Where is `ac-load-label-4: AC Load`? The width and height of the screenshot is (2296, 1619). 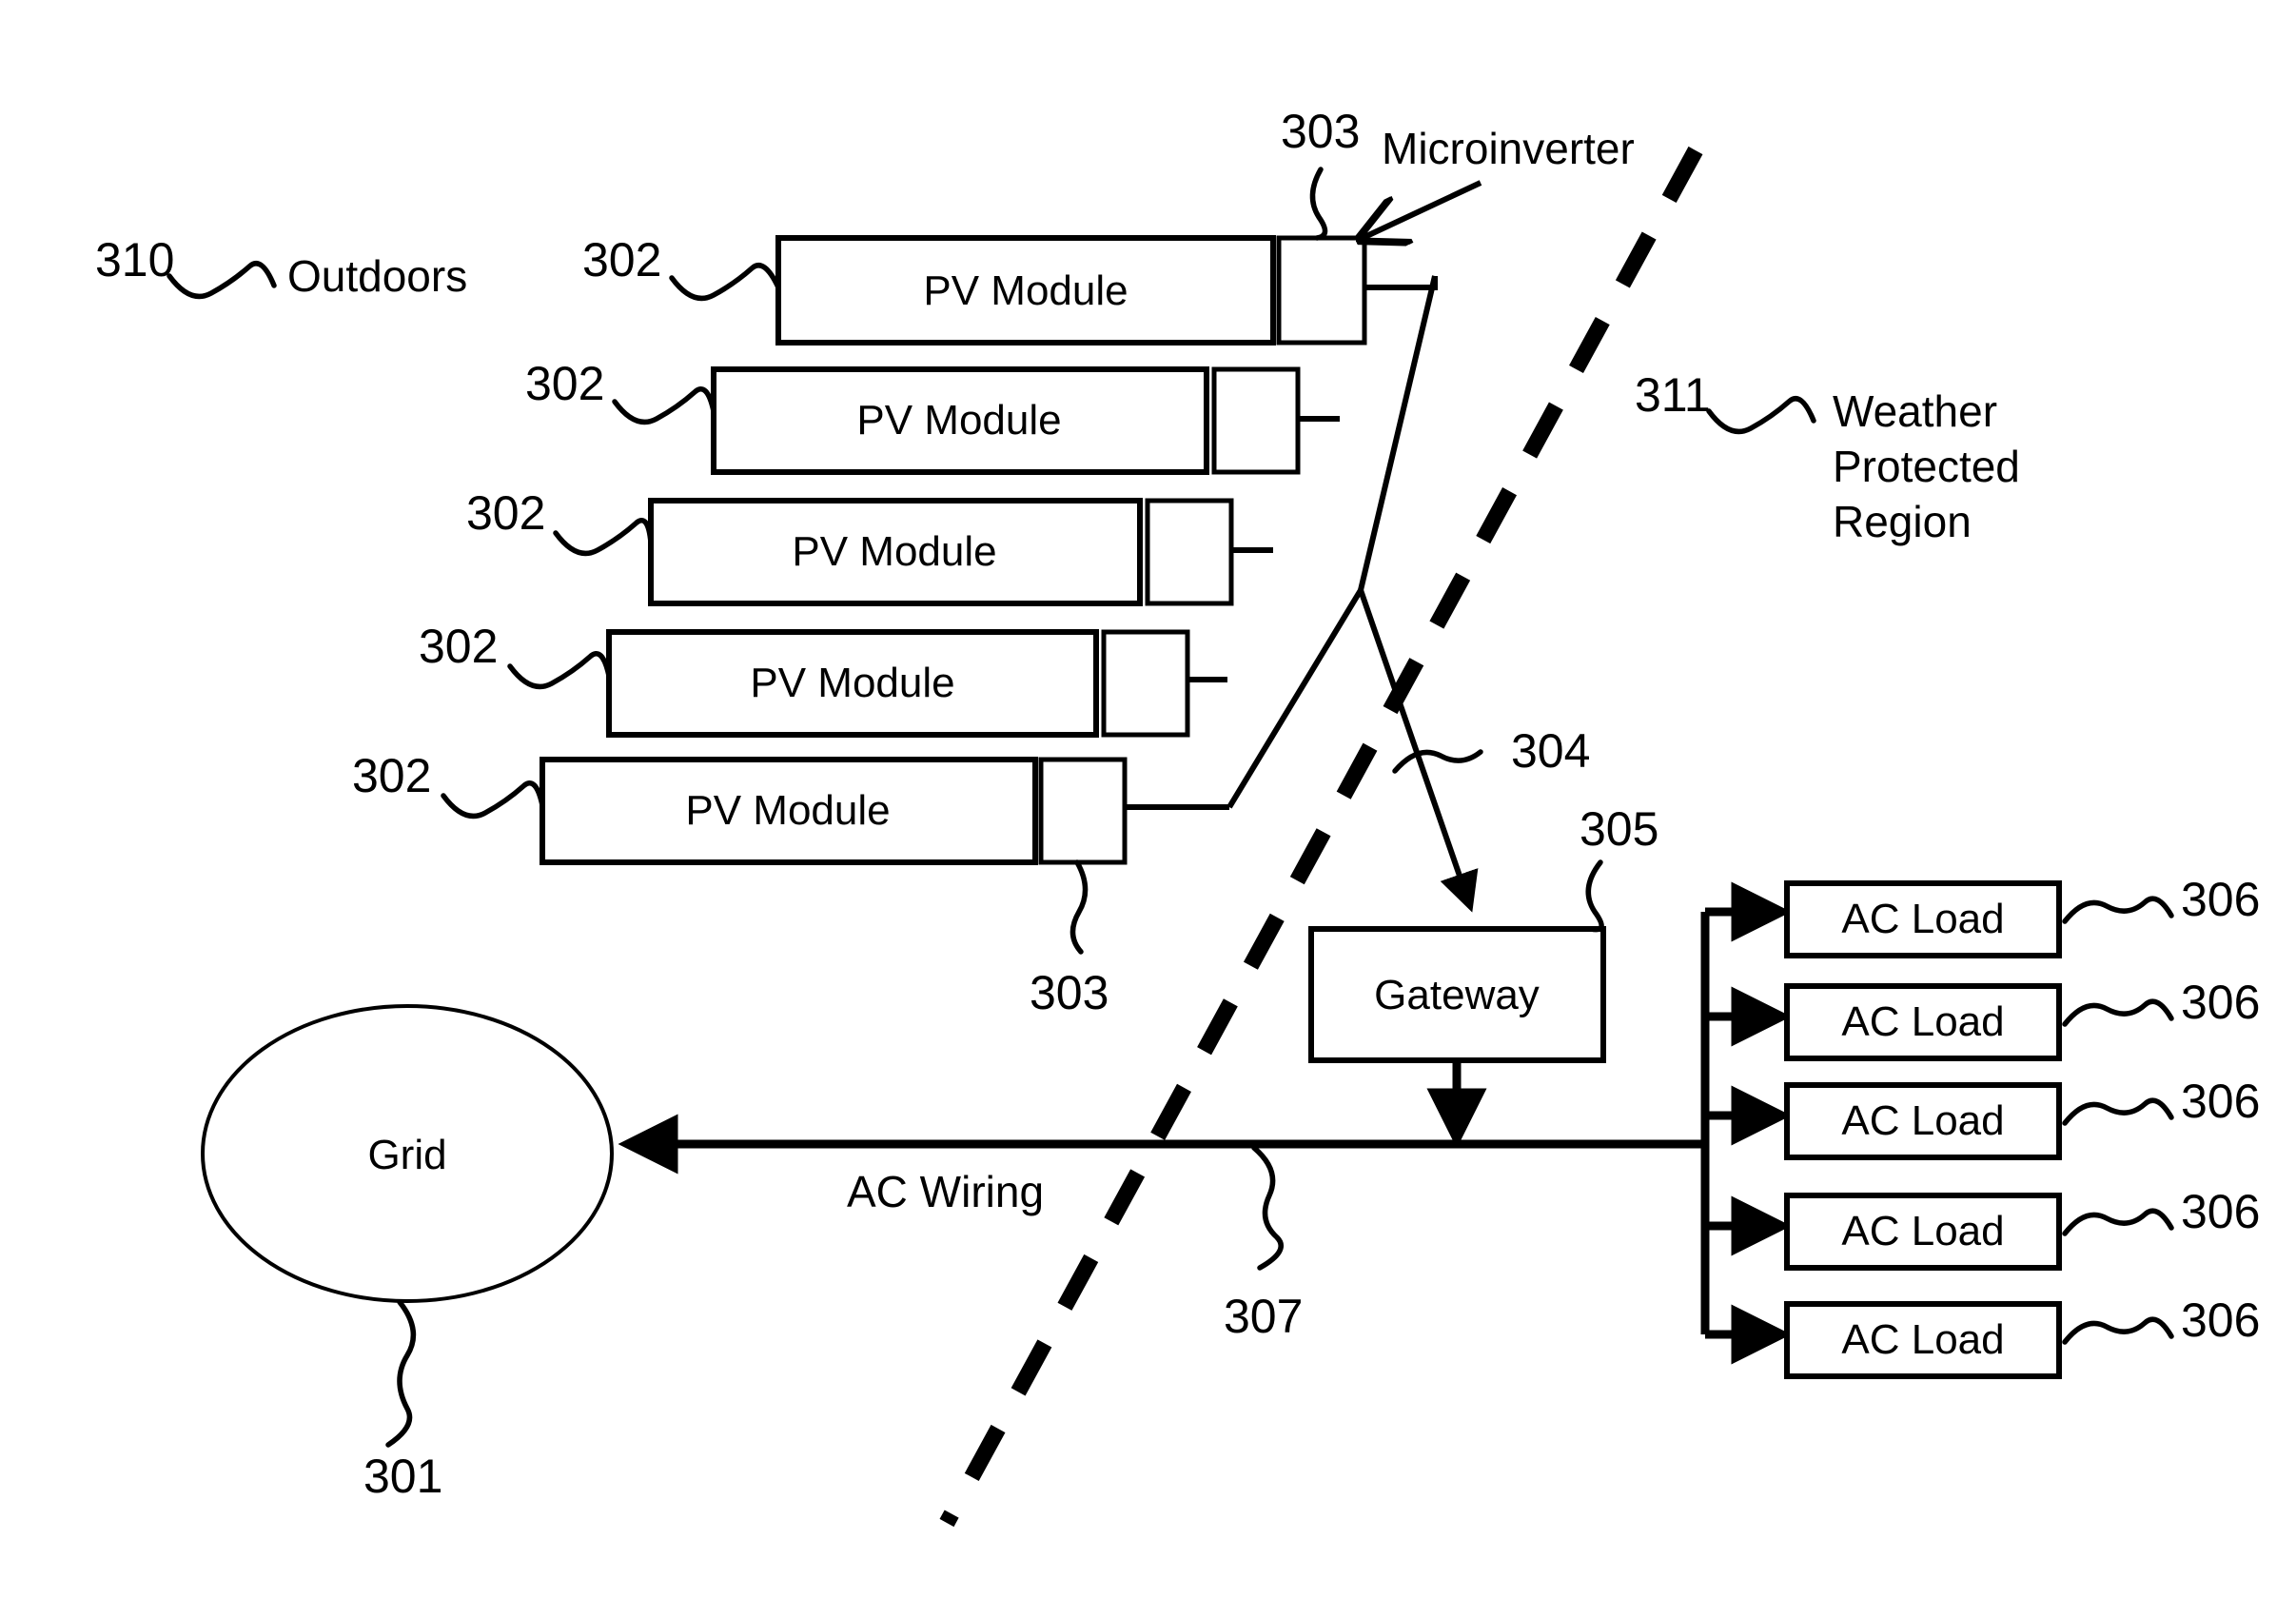 ac-load-label-4: AC Load is located at coordinates (1922, 1231).